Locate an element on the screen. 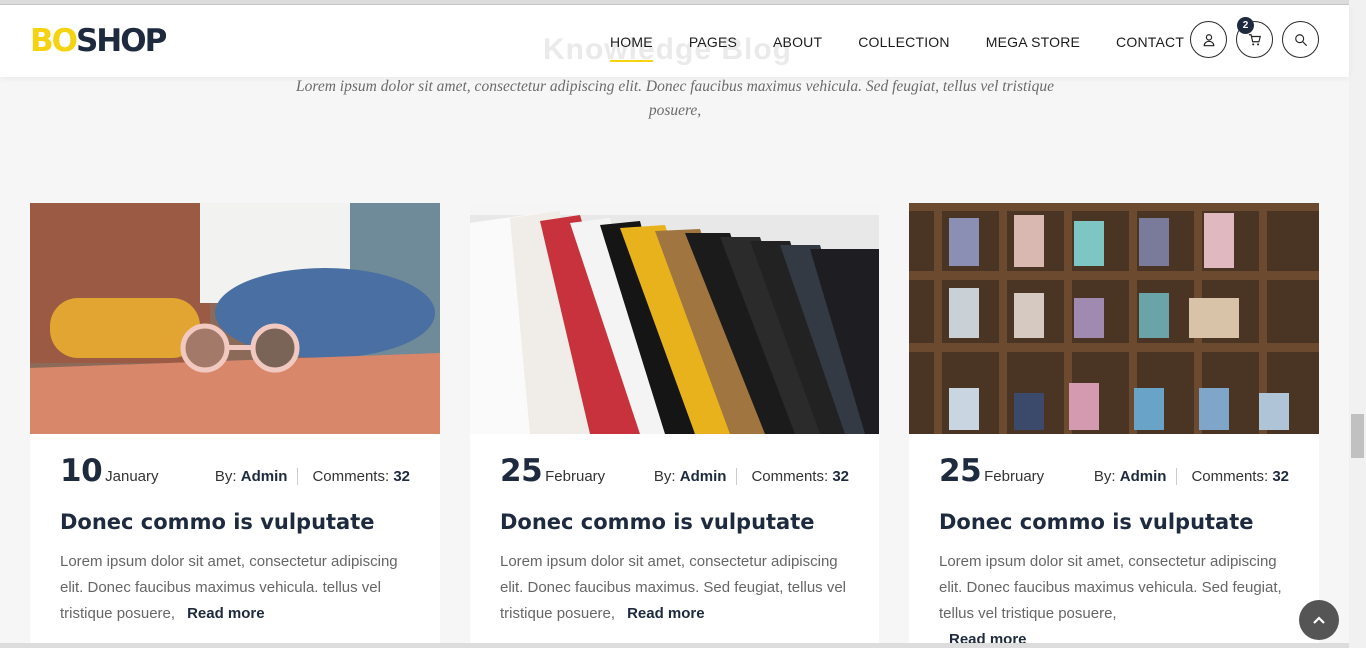 The image size is (1366, 648). post-day: 10 is located at coordinates (81, 471).